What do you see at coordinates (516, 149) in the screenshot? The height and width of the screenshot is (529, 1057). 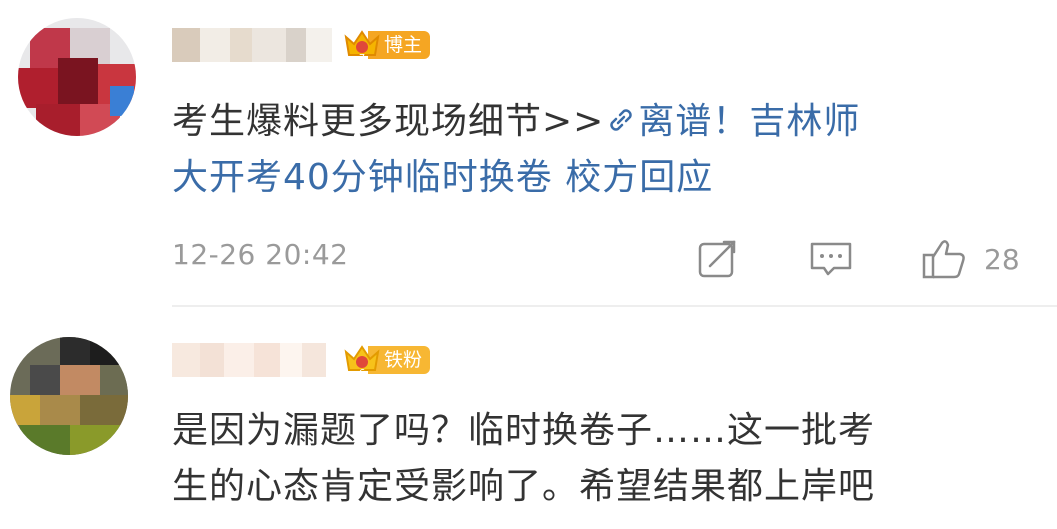 I see `comment-text: 考生爆料更多现场细节>> 离谱！吉林师 大开考40分钟临时换卷 校方回应` at bounding box center [516, 149].